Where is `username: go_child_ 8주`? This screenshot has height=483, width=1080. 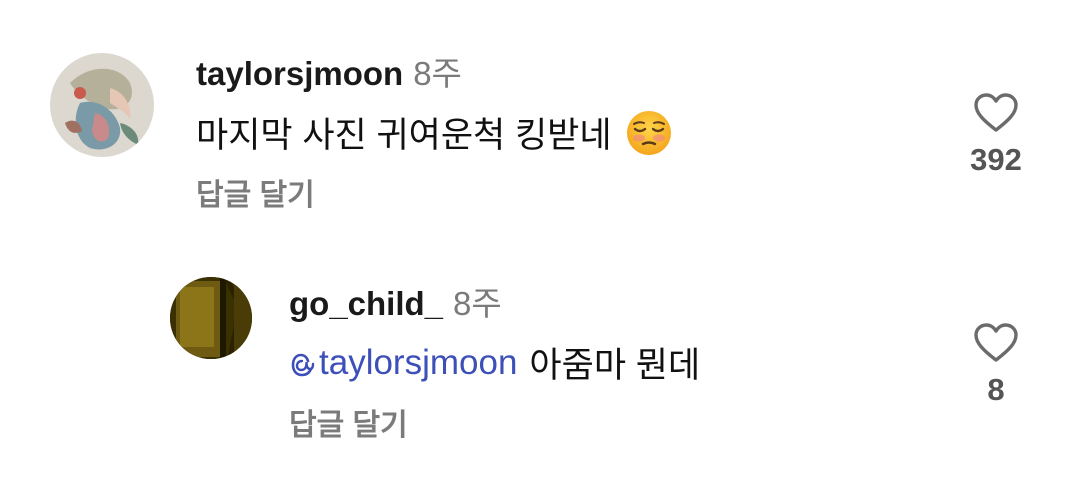 username: go_child_ 8주 is located at coordinates (395, 301).